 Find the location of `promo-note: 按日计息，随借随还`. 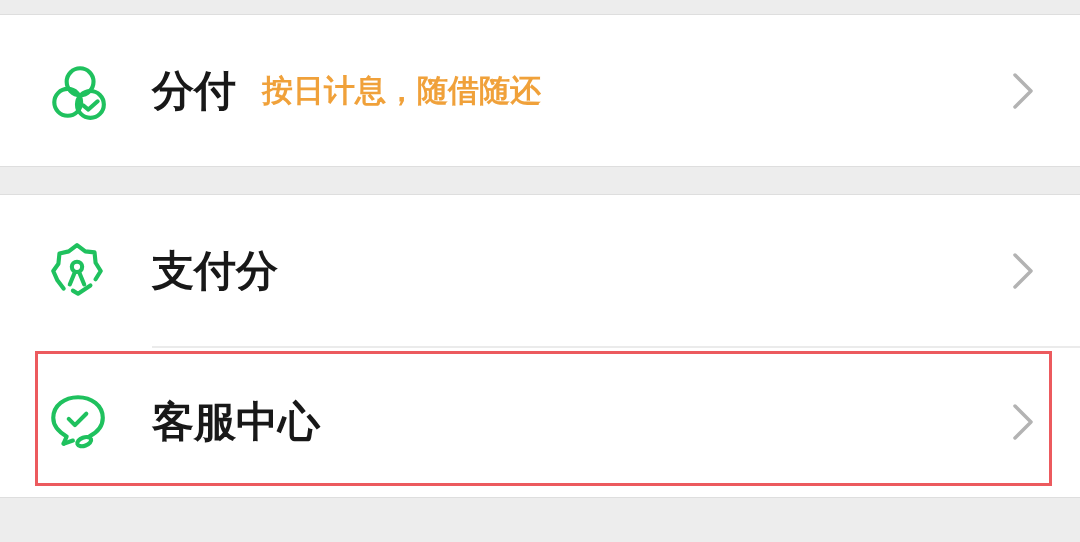

promo-note: 按日计息，随借随还 is located at coordinates (401, 90).